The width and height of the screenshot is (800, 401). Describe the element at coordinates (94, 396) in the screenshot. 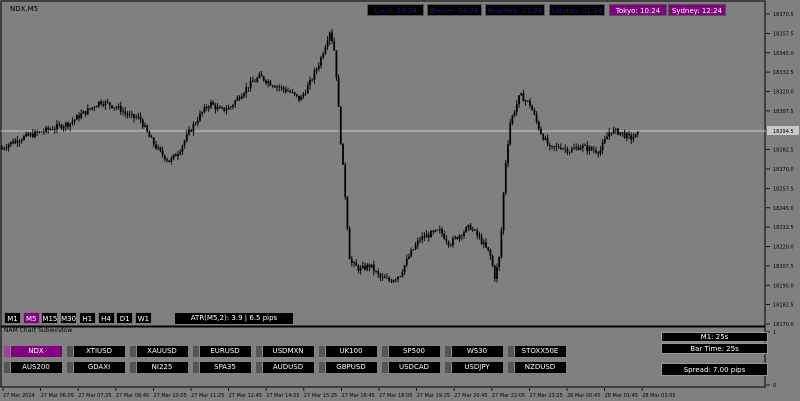

I see `time-tick-label: 27 Mar 07:25` at that location.